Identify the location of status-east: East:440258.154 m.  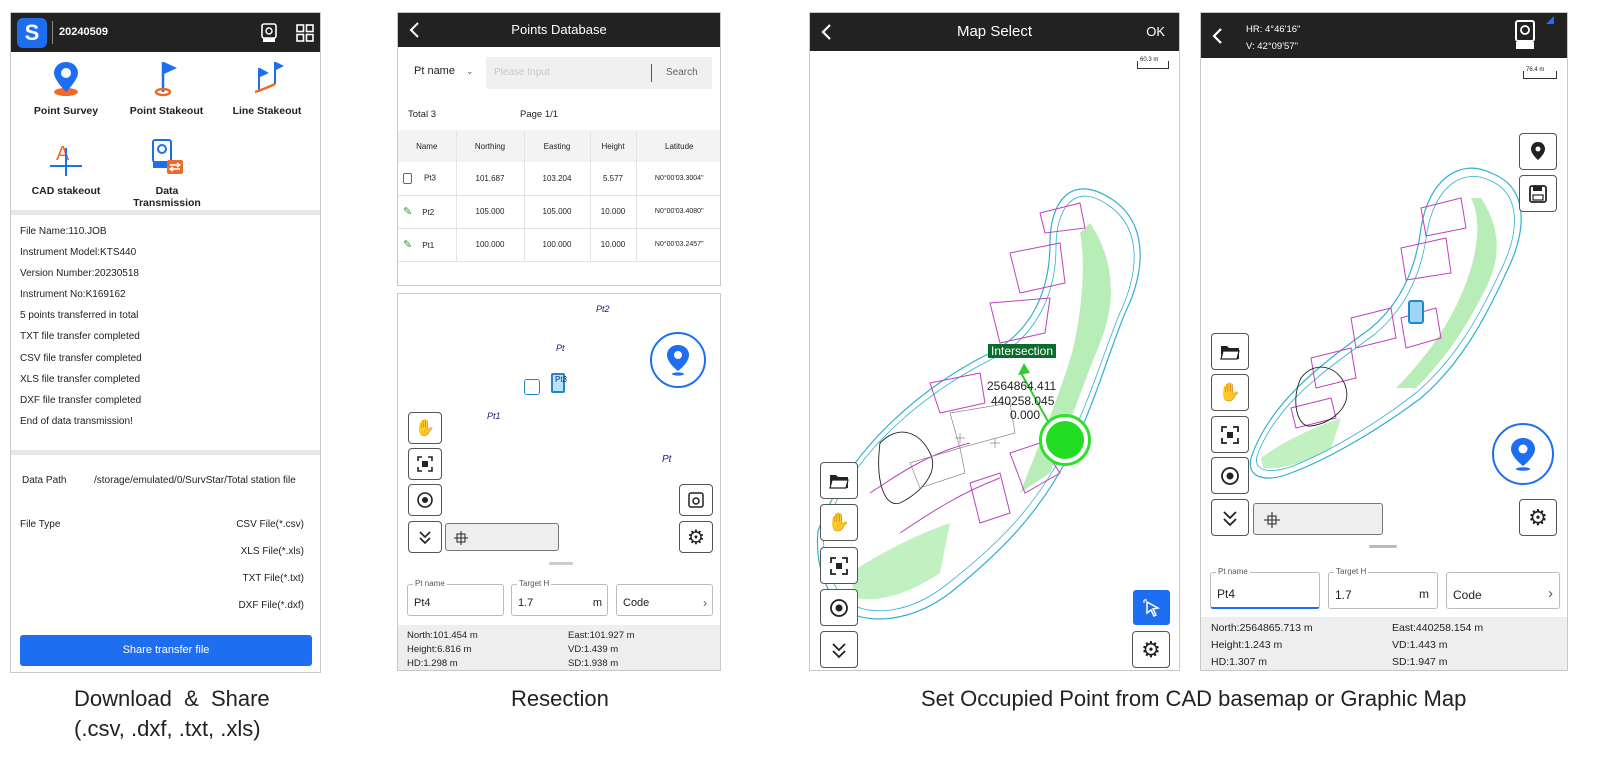
(1438, 628).